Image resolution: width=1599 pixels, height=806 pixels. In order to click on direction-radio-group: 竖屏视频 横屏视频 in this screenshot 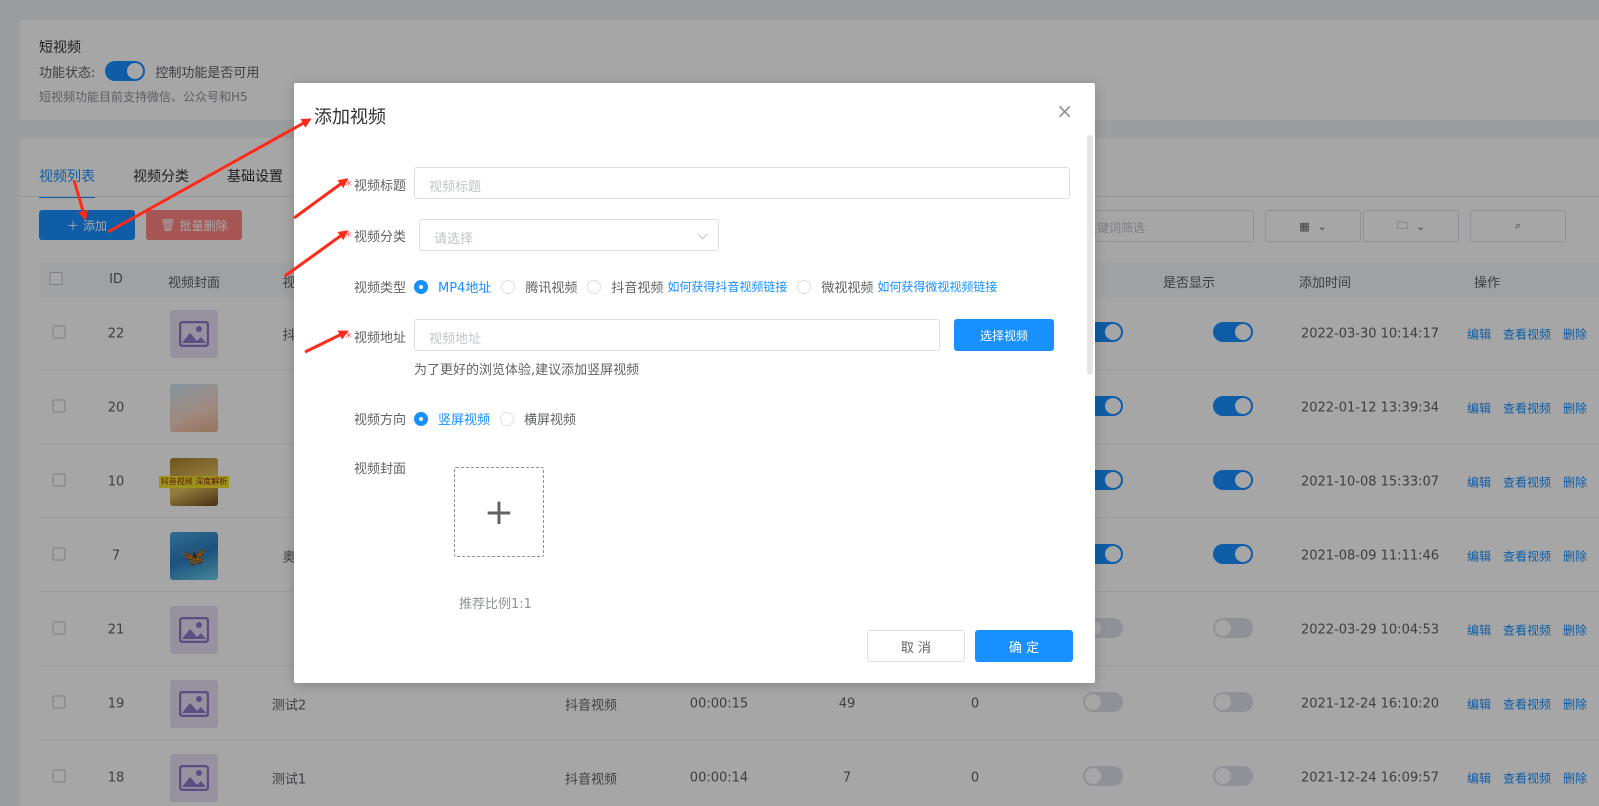, I will do `click(500, 418)`.